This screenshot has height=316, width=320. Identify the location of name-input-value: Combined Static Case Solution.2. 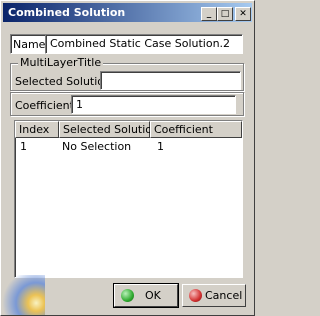
(140, 43).